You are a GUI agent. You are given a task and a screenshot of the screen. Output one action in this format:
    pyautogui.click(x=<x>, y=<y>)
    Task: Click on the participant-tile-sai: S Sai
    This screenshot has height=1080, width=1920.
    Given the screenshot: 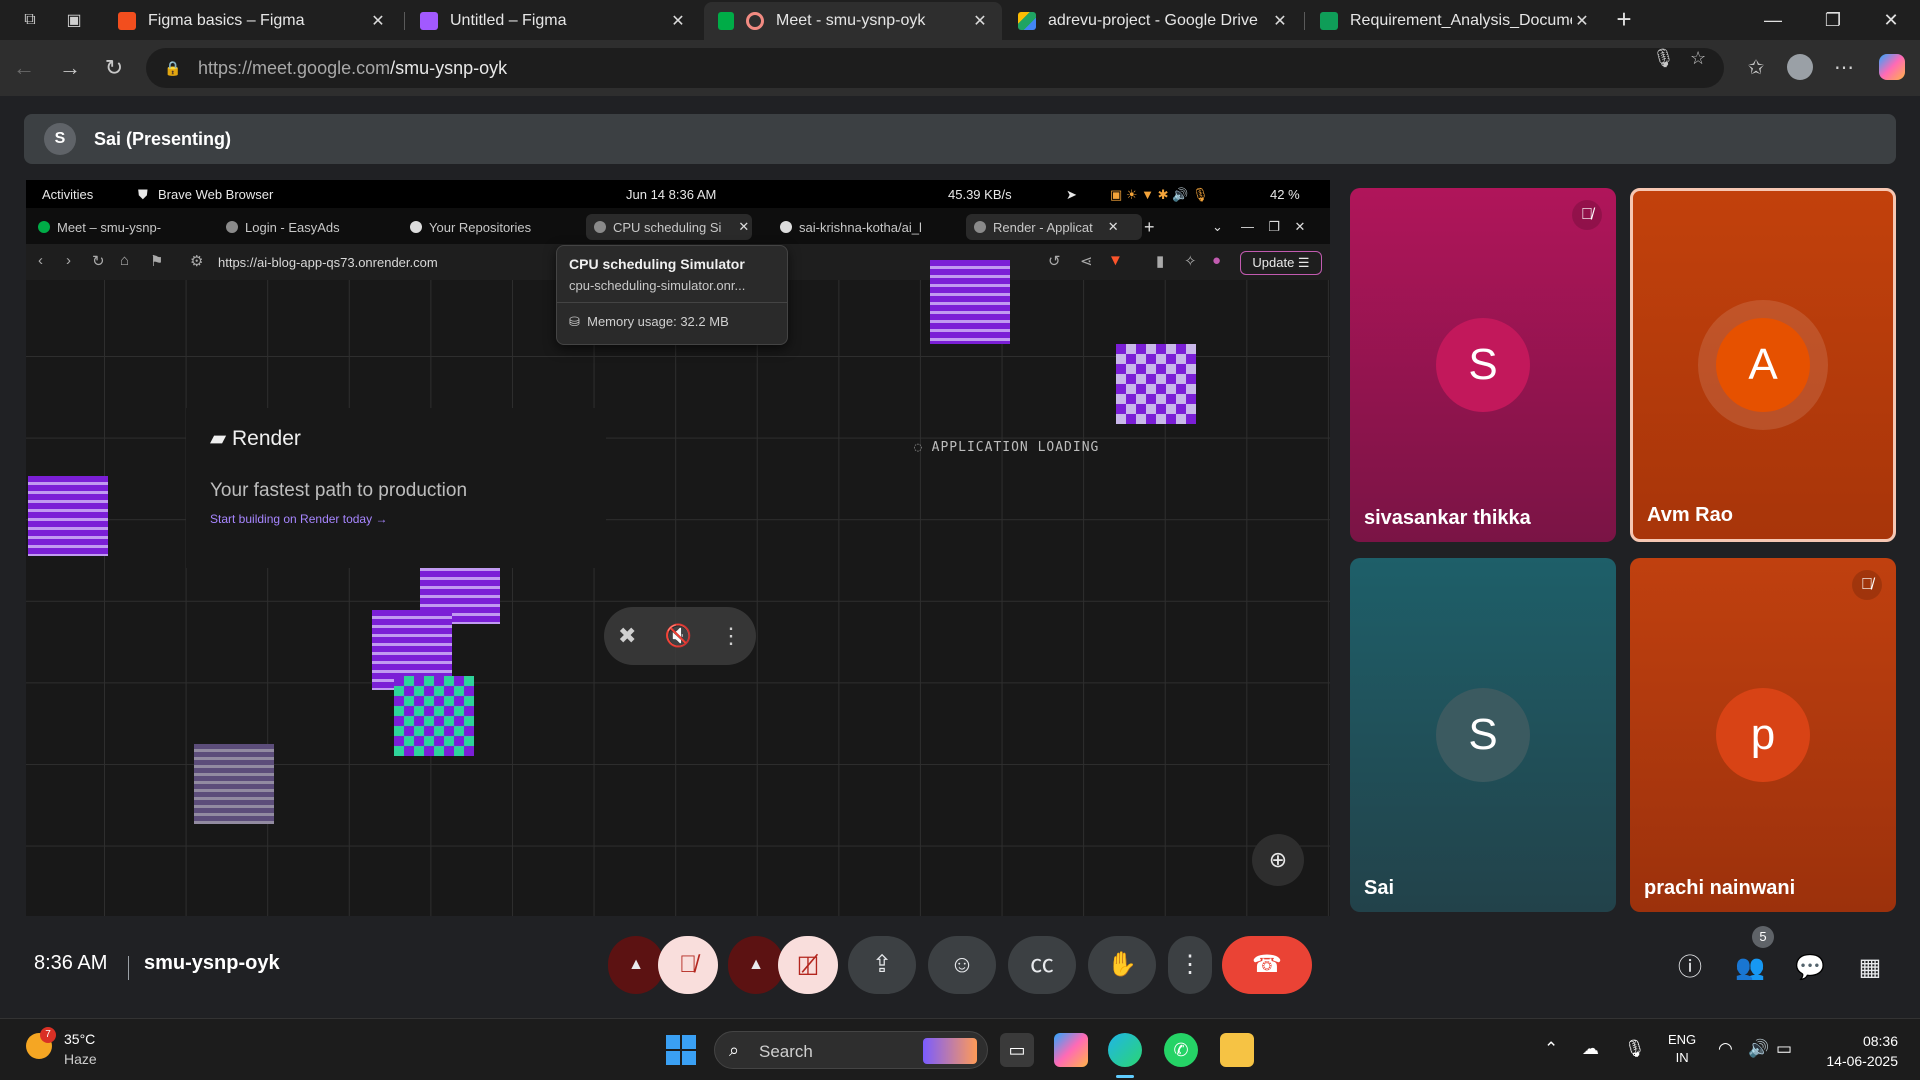 What is the action you would take?
    pyautogui.click(x=1483, y=735)
    